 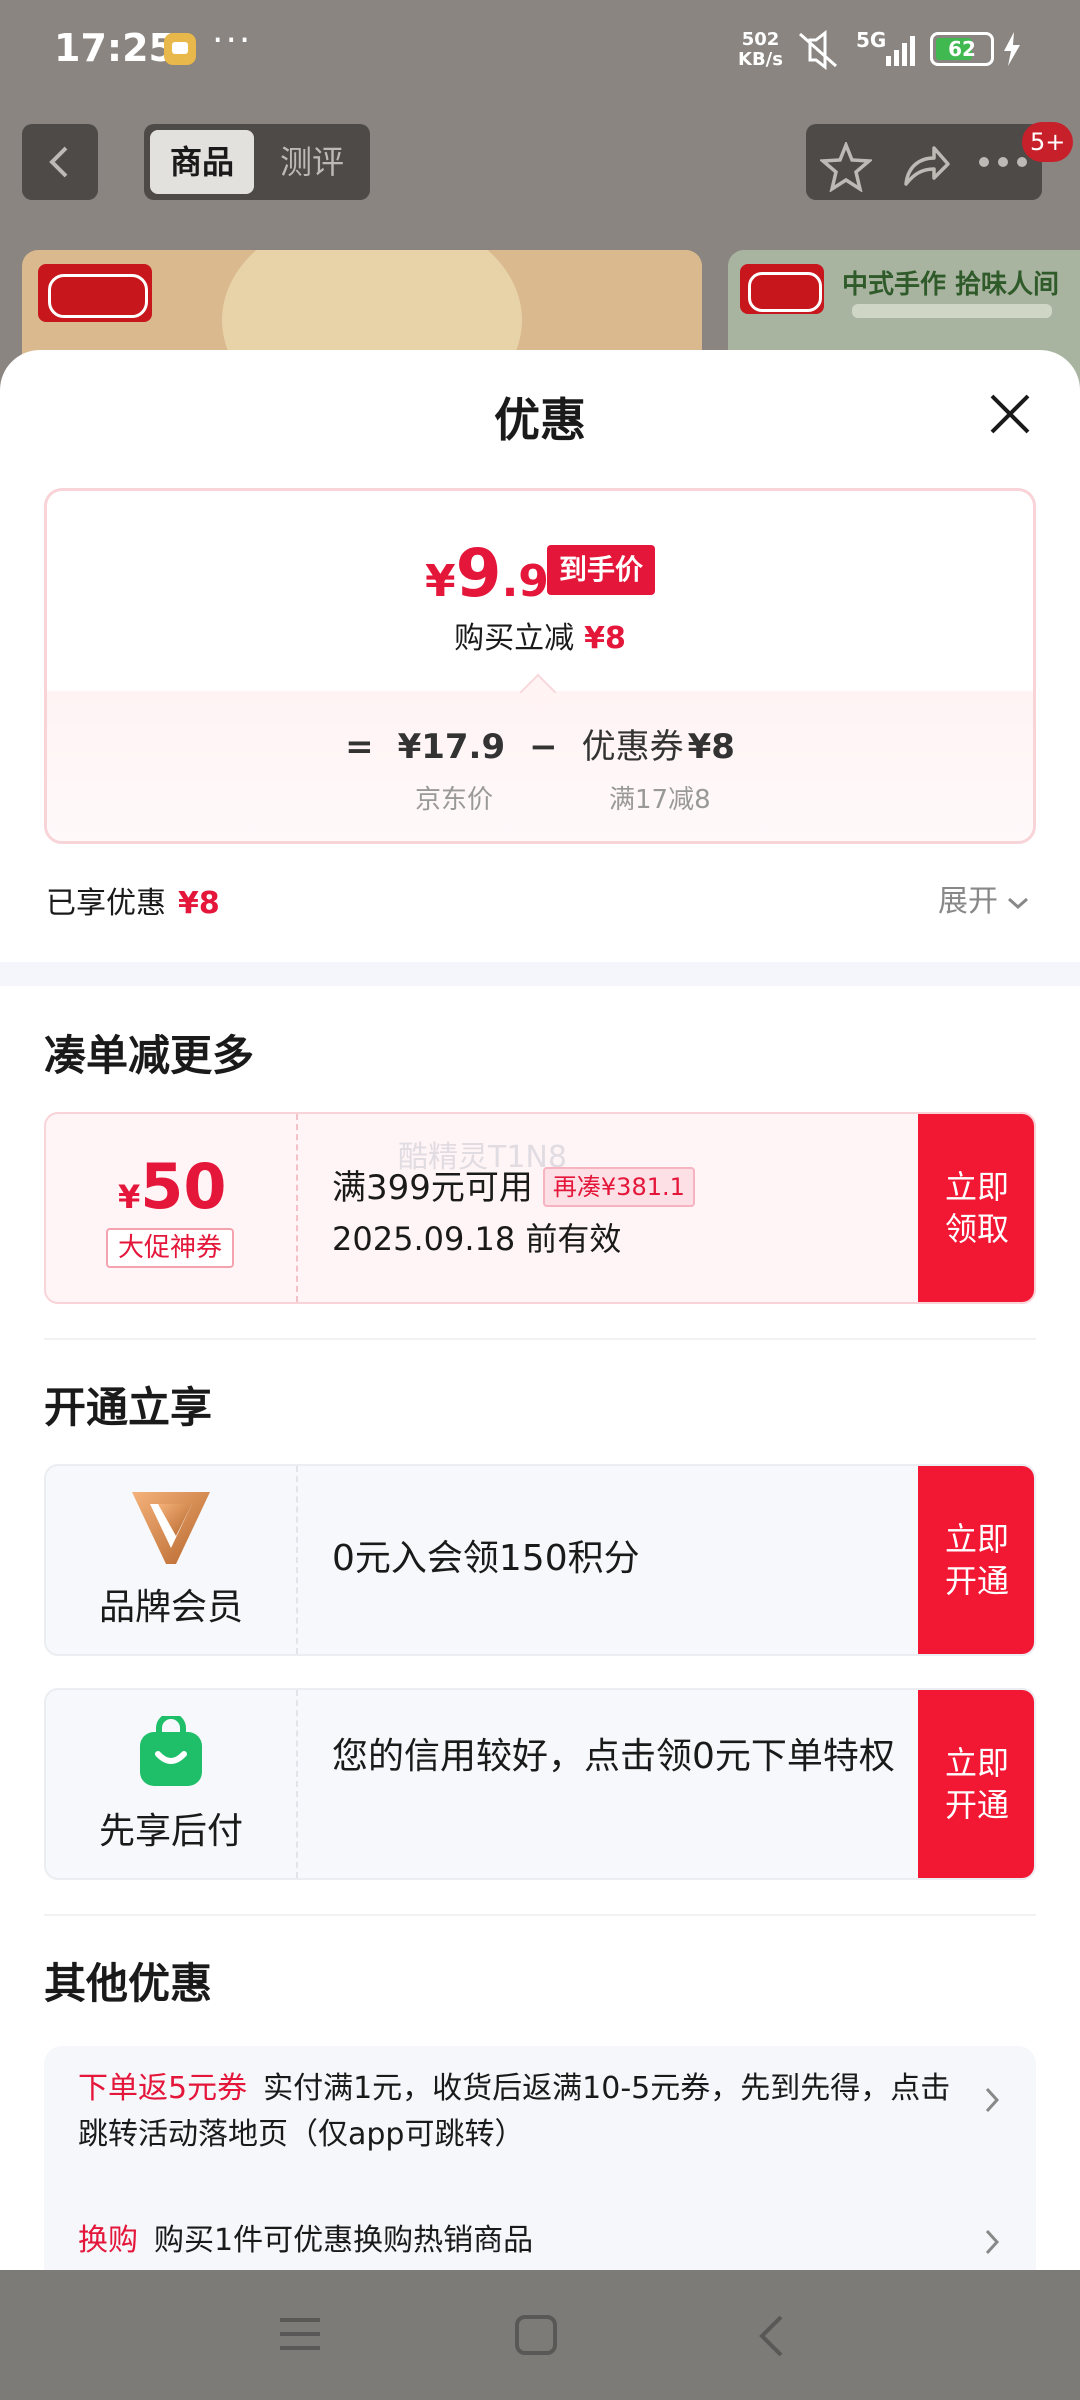 I want to click on home-icon, so click(x=536, y=2335).